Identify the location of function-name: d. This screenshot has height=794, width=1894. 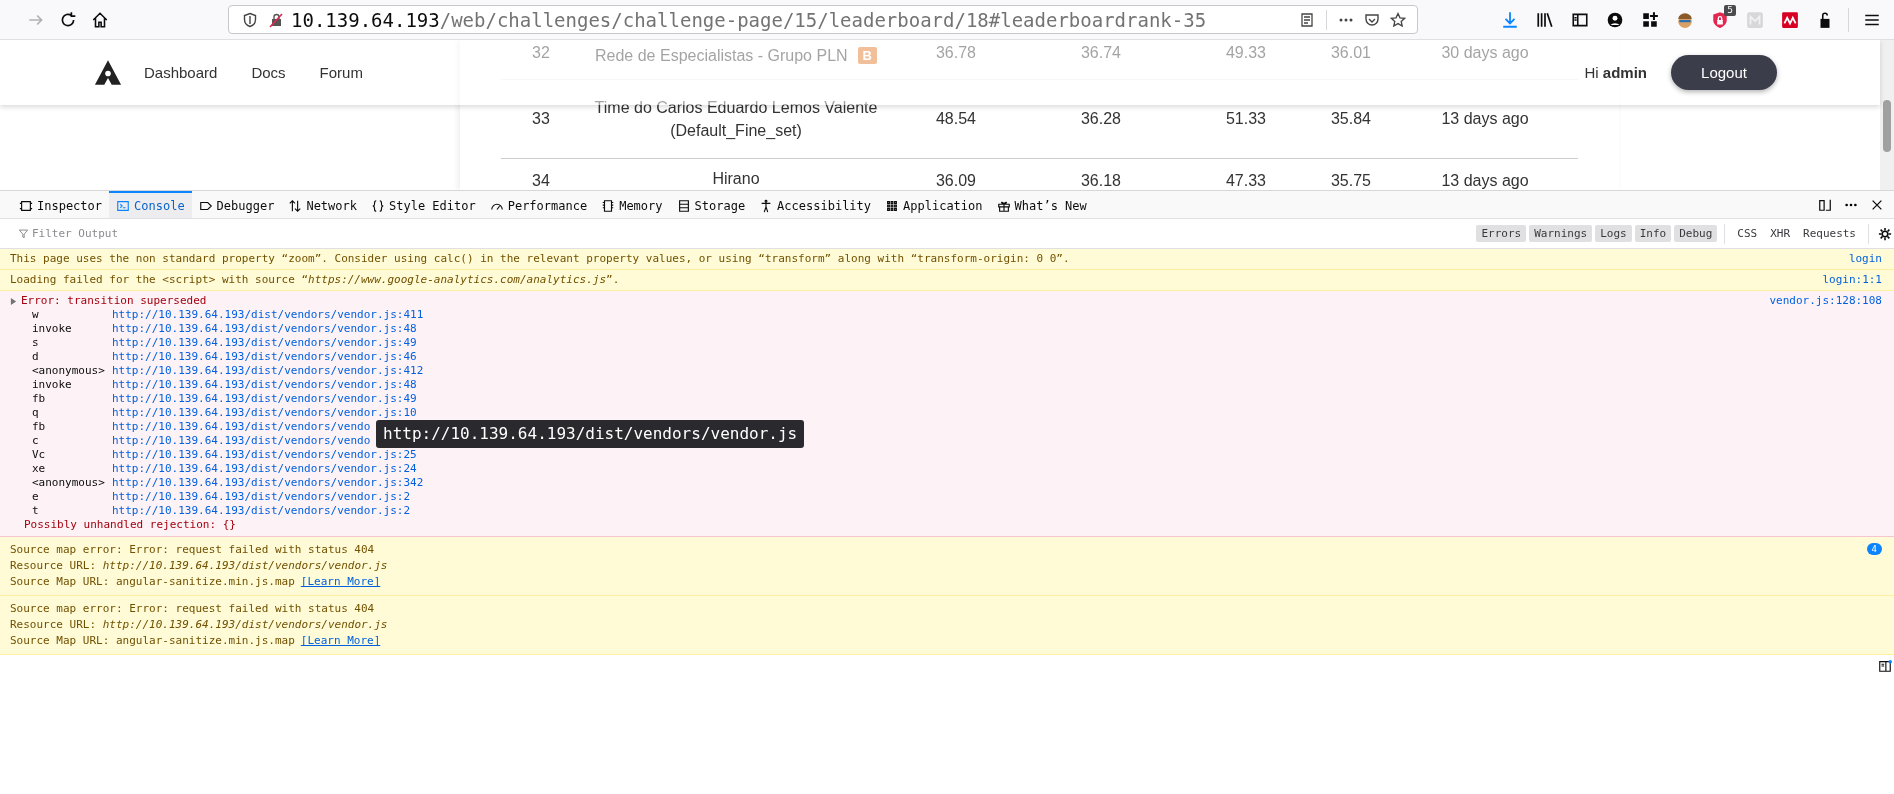
(36, 357).